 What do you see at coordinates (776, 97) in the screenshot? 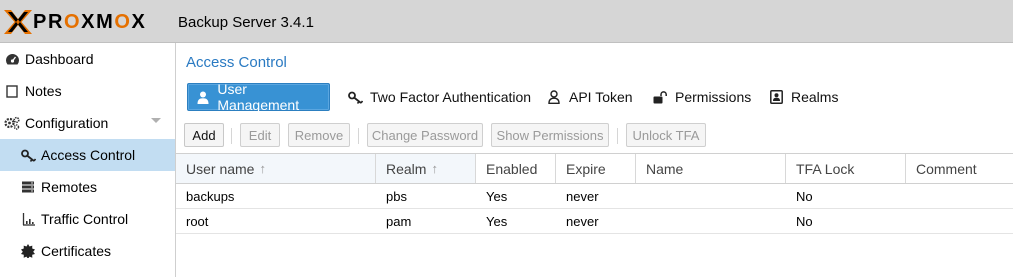
I see `address-book-icon` at bounding box center [776, 97].